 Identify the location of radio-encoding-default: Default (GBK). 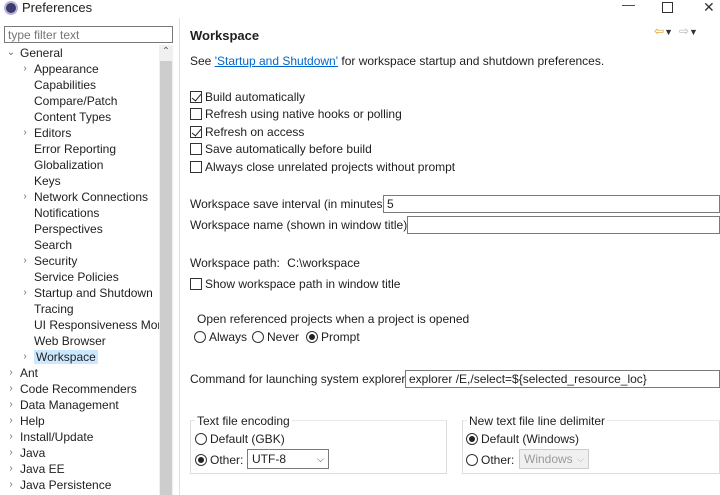
(240, 439).